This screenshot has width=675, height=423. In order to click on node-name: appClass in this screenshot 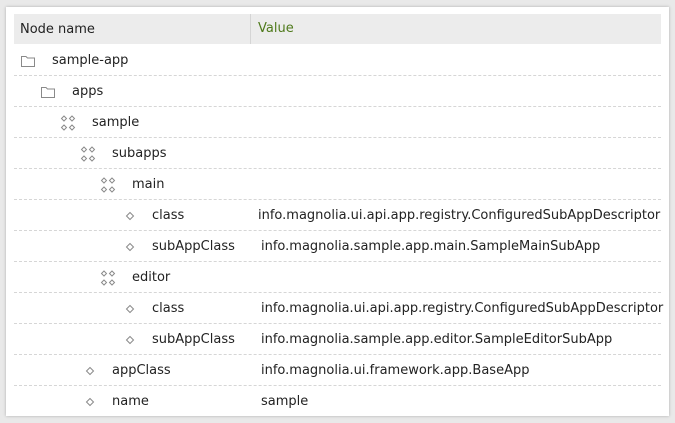, I will do `click(141, 370)`.